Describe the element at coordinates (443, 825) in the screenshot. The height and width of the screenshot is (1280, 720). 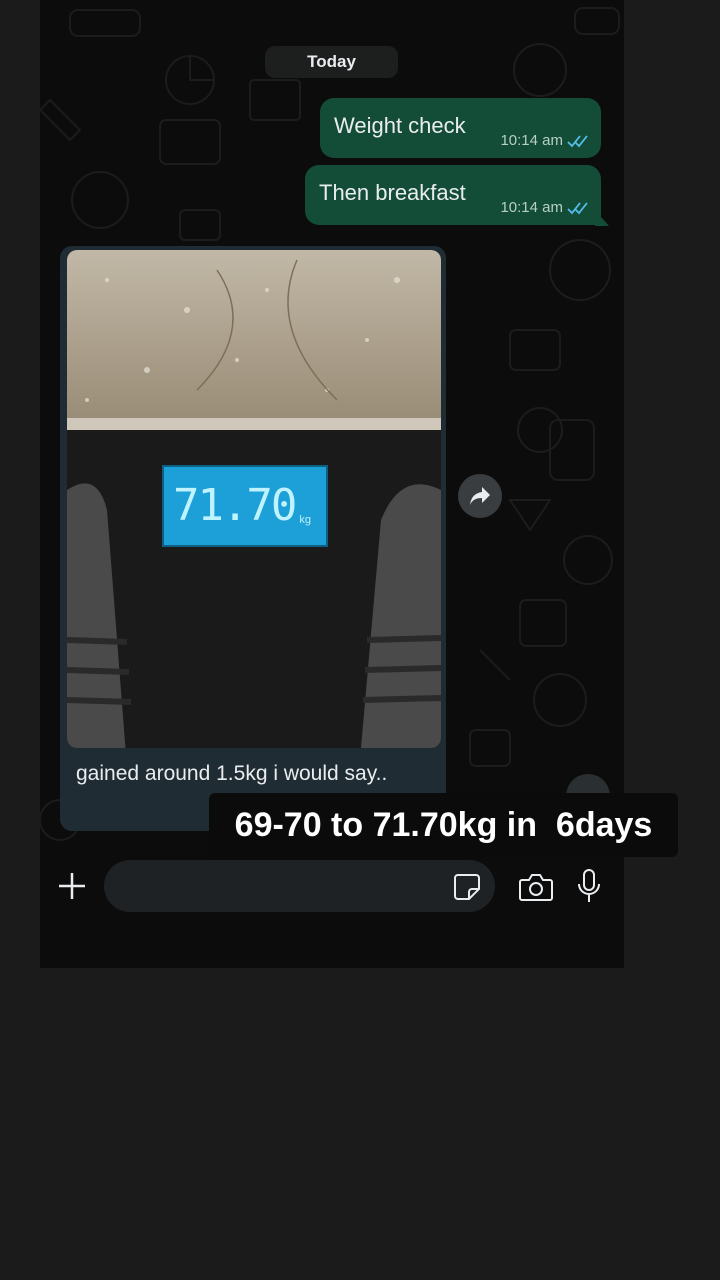
I see `story-text-overlay: 69-70 to 71.70kg in 6days` at that location.